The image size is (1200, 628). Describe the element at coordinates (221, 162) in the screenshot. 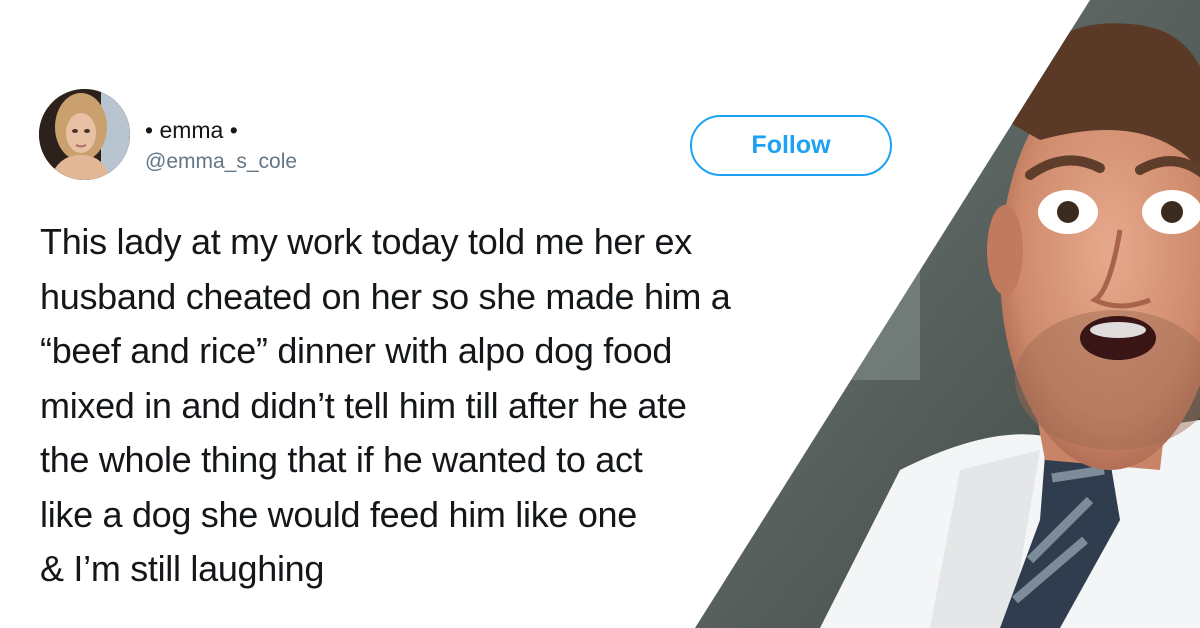

I see `user-handle: @emma_s_cole` at that location.